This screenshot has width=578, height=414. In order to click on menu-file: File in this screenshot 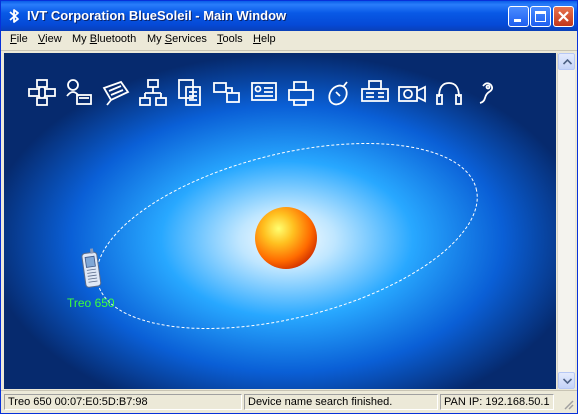, I will do `click(19, 39)`.